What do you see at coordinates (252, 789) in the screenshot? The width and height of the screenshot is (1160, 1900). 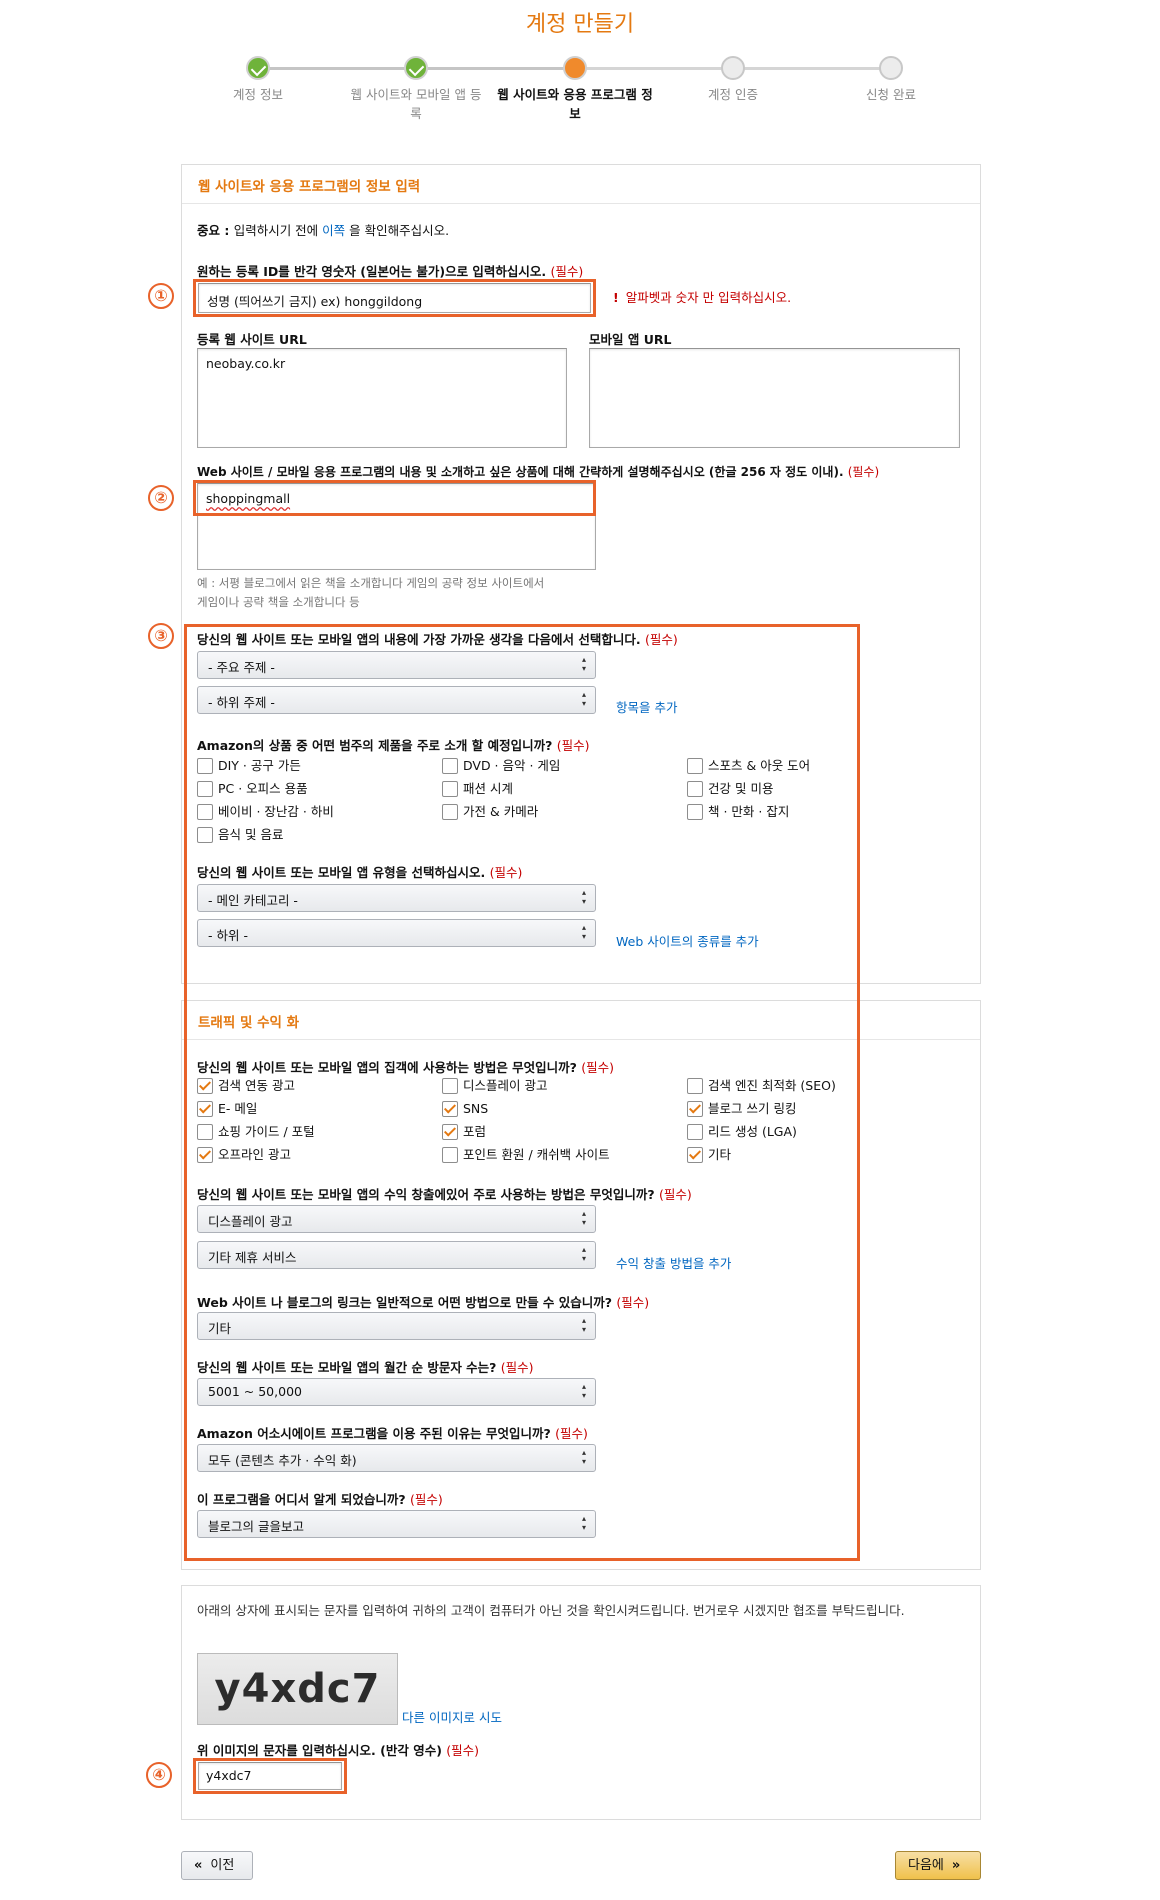 I see `category-checkbox: PC · 오피스 용품` at bounding box center [252, 789].